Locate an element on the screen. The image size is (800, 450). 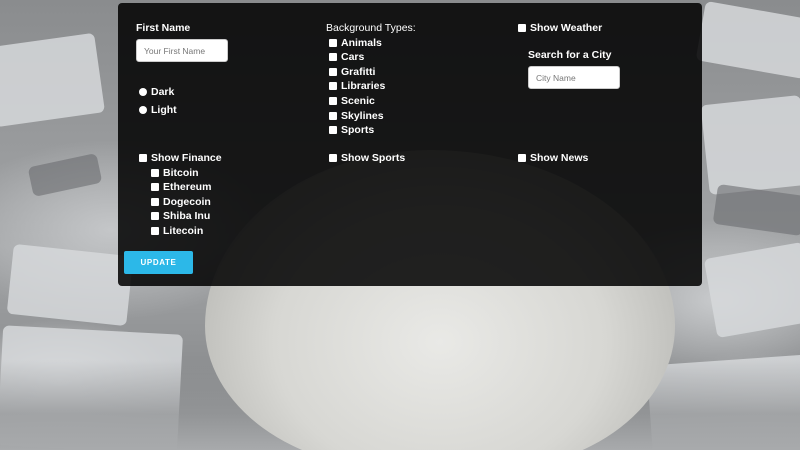
bg-type-libraries-checkbox: Libraries is located at coordinates (357, 86).